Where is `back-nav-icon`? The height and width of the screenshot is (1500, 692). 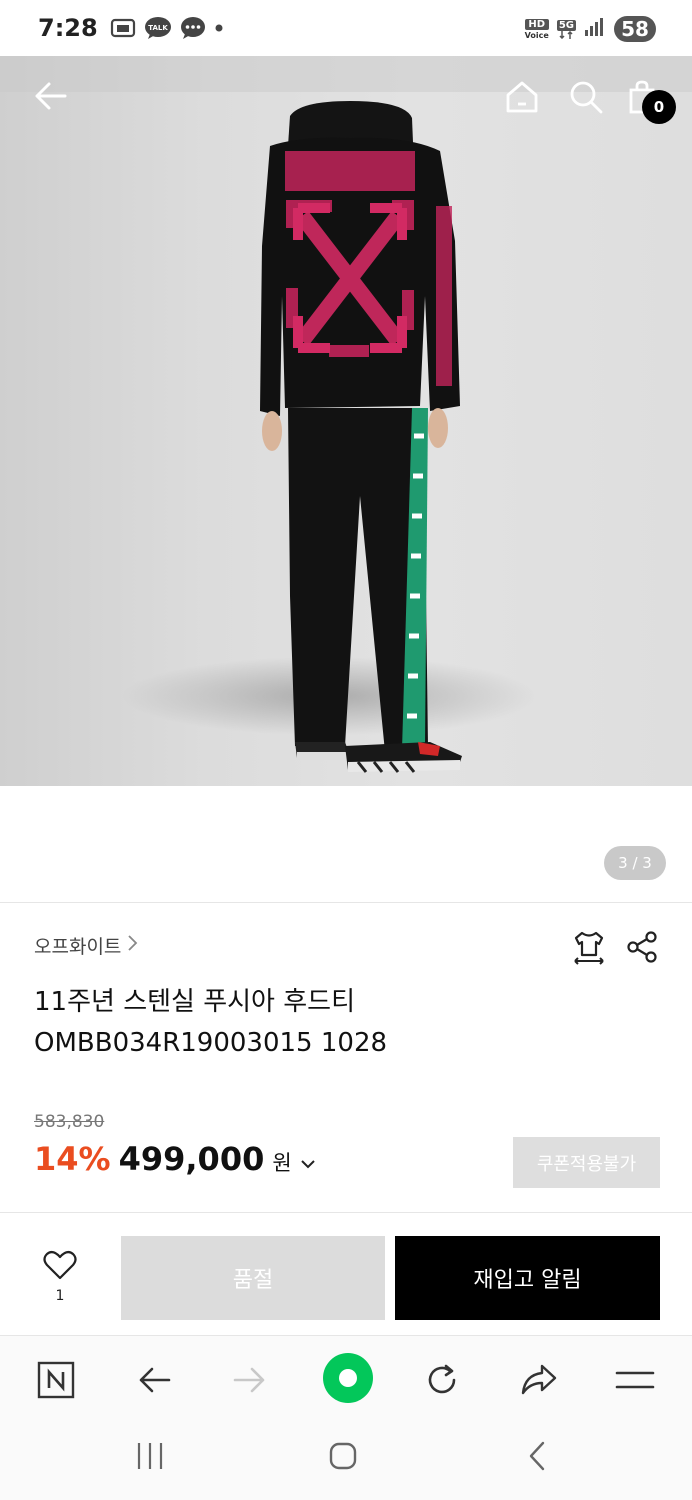 back-nav-icon is located at coordinates (537, 1456).